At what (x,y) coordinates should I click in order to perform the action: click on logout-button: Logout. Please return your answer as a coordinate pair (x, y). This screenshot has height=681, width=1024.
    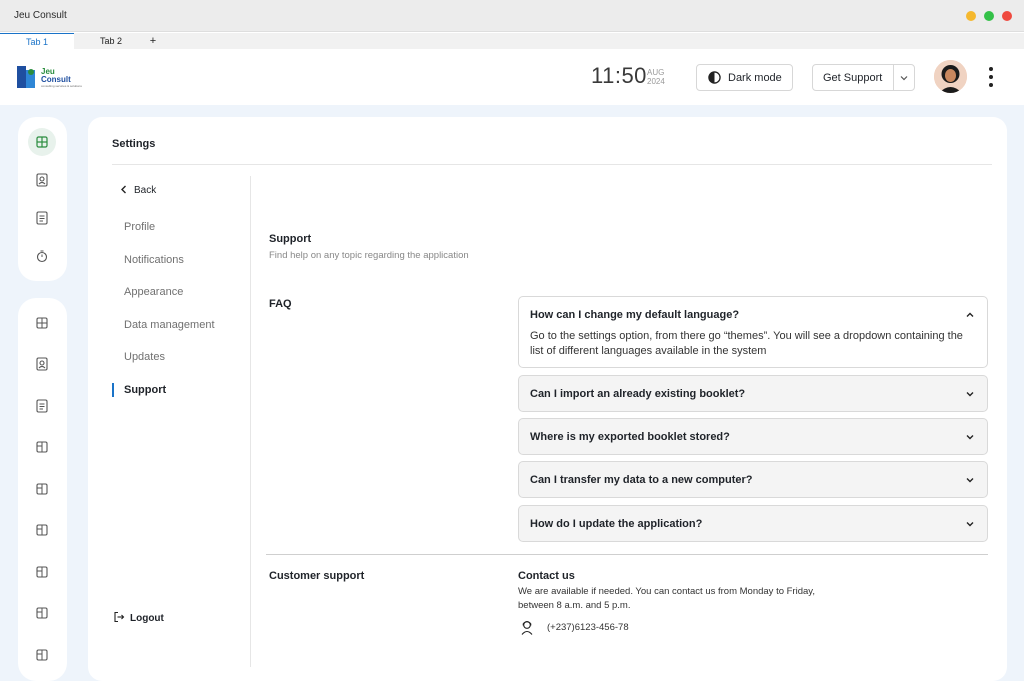
    Looking at the image, I should click on (138, 617).